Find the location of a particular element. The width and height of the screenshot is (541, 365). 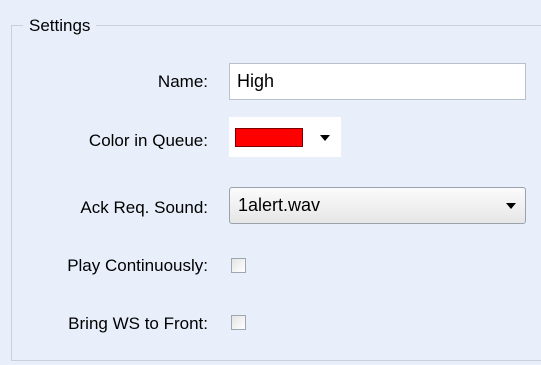

name-label: Name: is located at coordinates (182, 81).